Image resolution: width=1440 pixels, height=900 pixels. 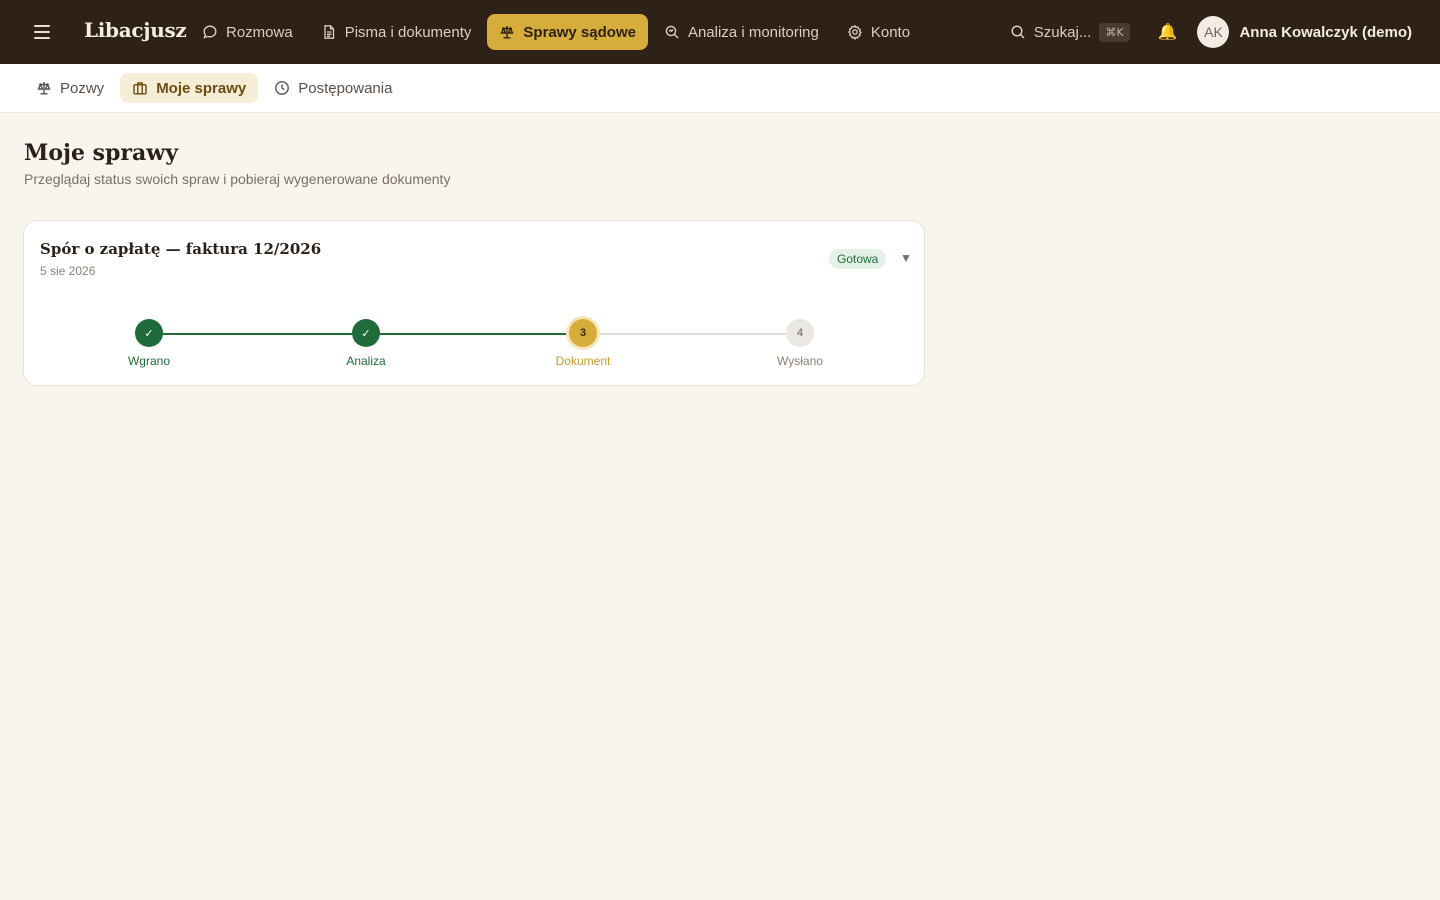 What do you see at coordinates (858, 259) in the screenshot?
I see `status-badge: Gotowa` at bounding box center [858, 259].